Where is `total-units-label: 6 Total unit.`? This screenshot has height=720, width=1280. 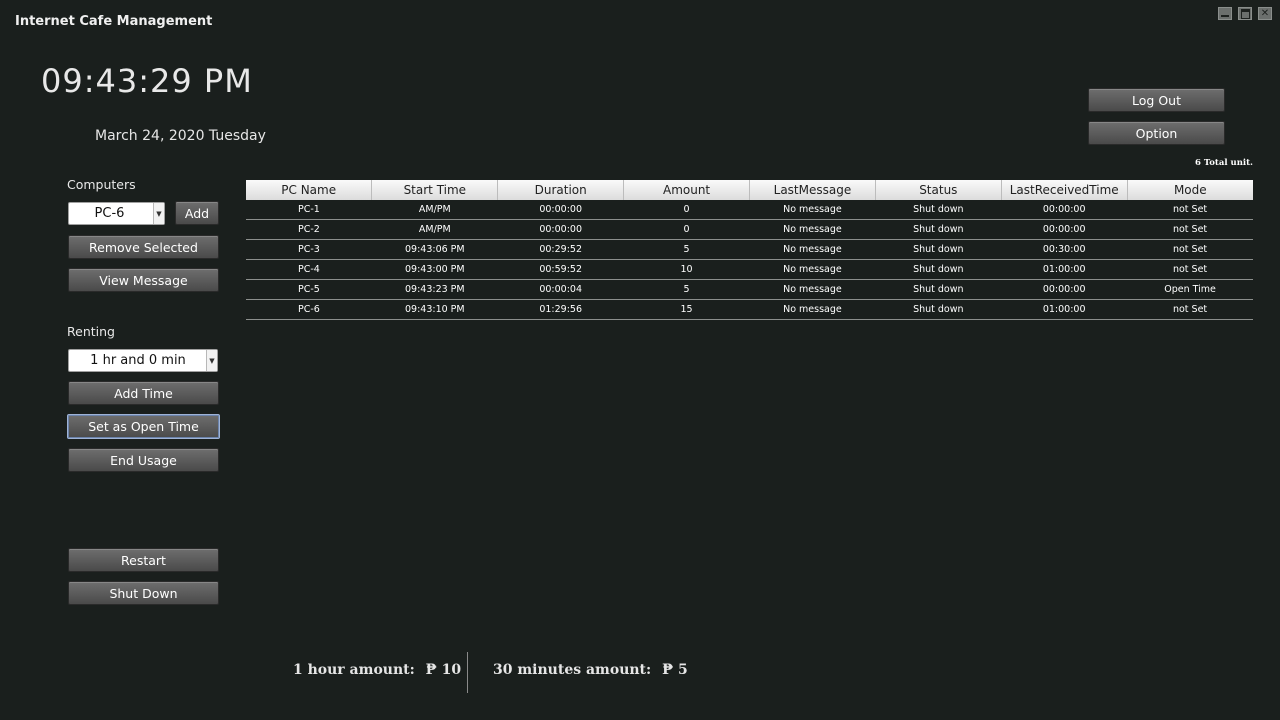
total-units-label: 6 Total unit. is located at coordinates (1224, 163).